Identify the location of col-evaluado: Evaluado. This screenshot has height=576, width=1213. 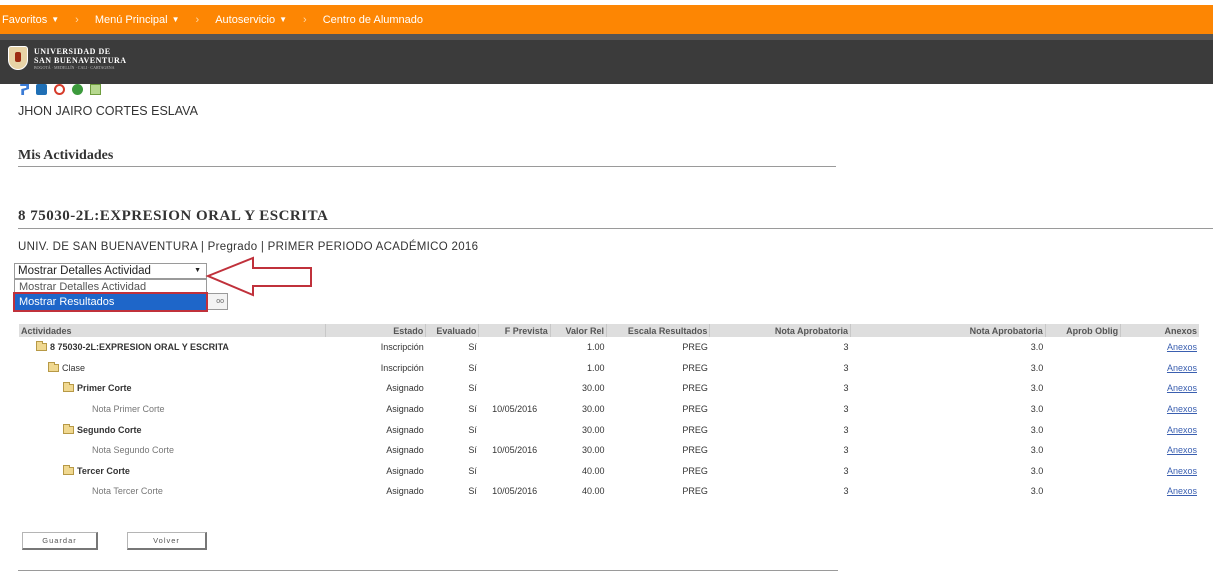
(452, 330).